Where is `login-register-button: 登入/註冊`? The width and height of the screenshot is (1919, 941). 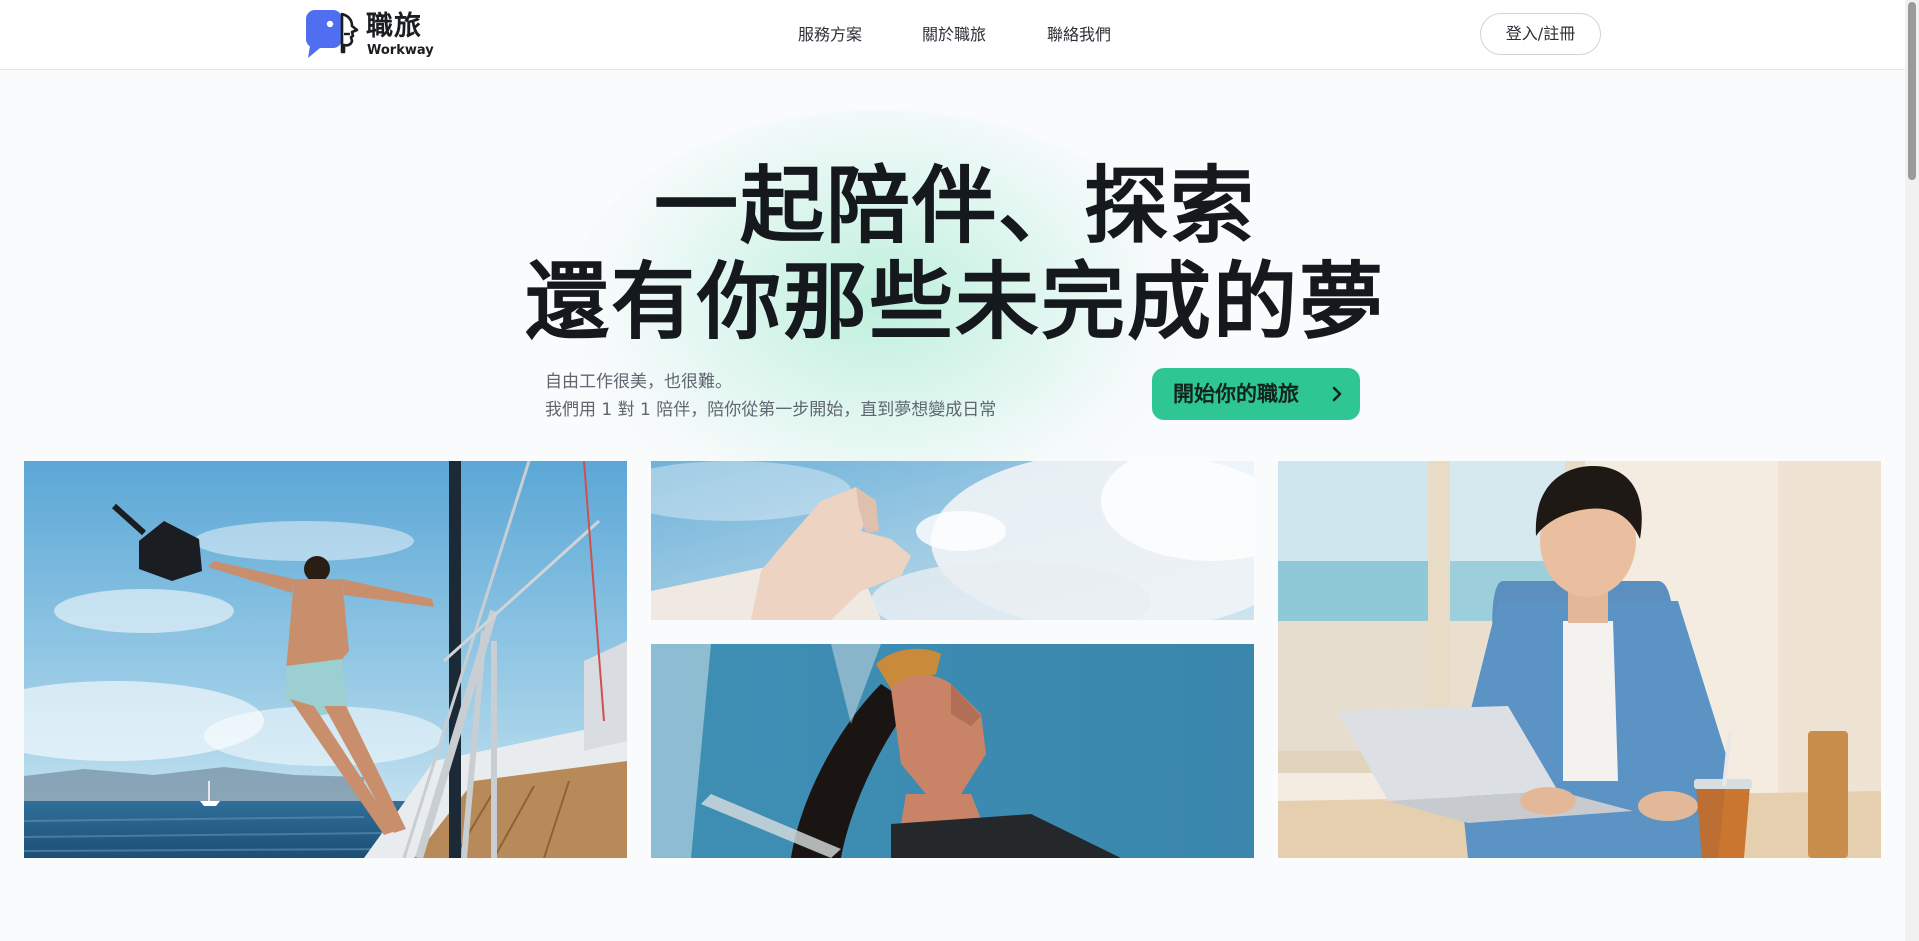 login-register-button: 登入/註冊 is located at coordinates (1540, 34).